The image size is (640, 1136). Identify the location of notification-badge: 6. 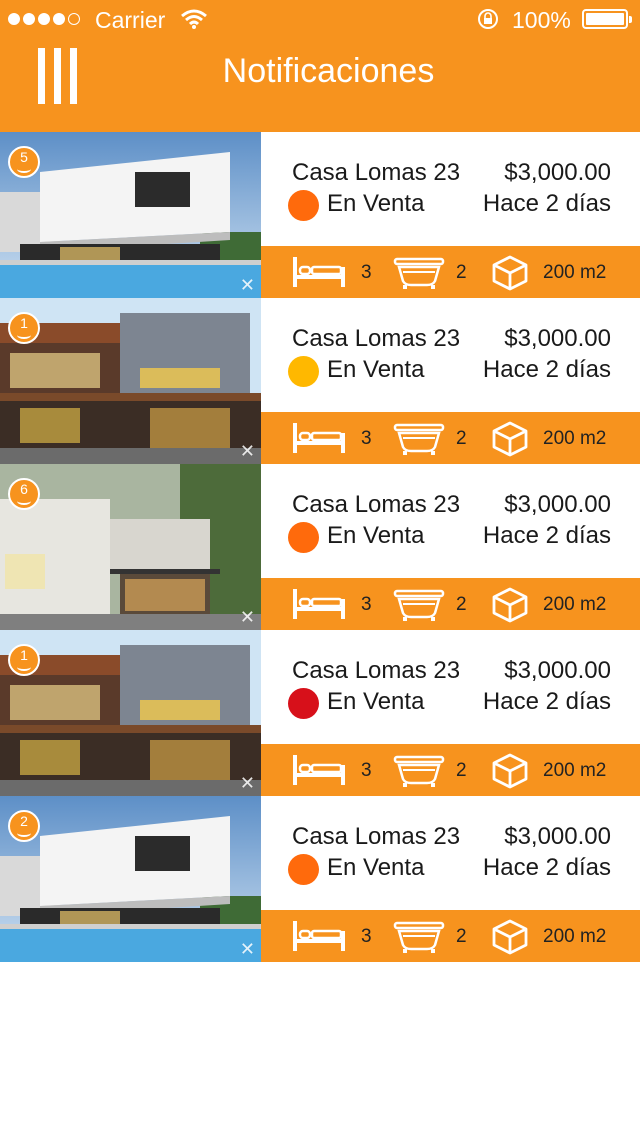
(24, 494).